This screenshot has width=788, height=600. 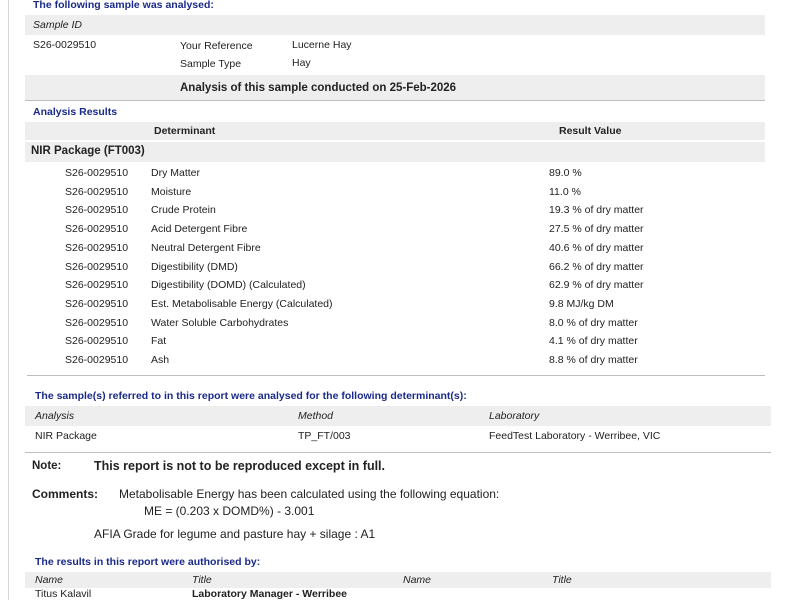 I want to click on row-value: 89.0 %, so click(x=565, y=173).